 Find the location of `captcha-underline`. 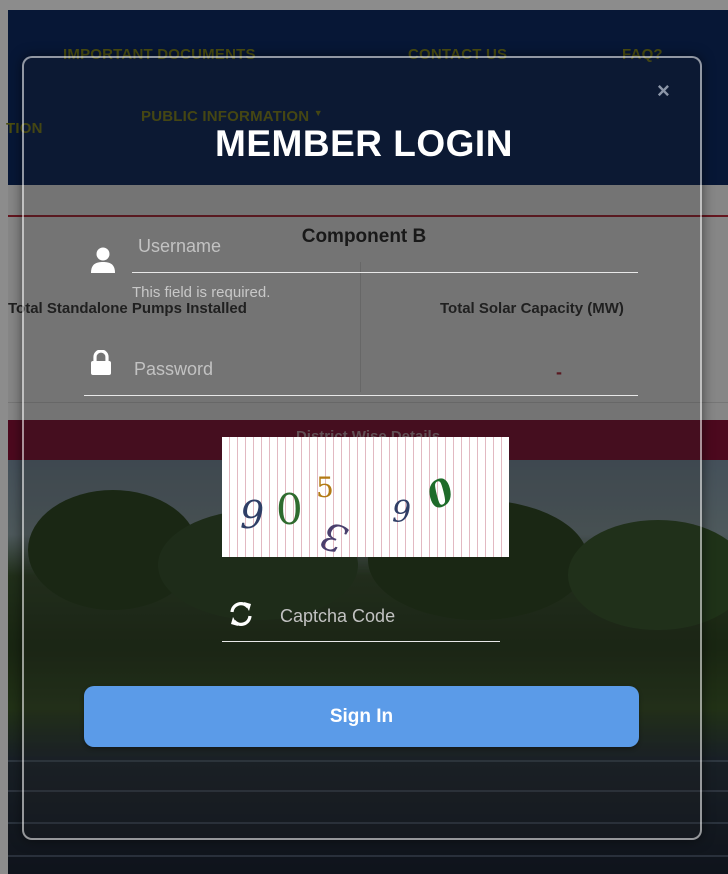

captcha-underline is located at coordinates (361, 641).